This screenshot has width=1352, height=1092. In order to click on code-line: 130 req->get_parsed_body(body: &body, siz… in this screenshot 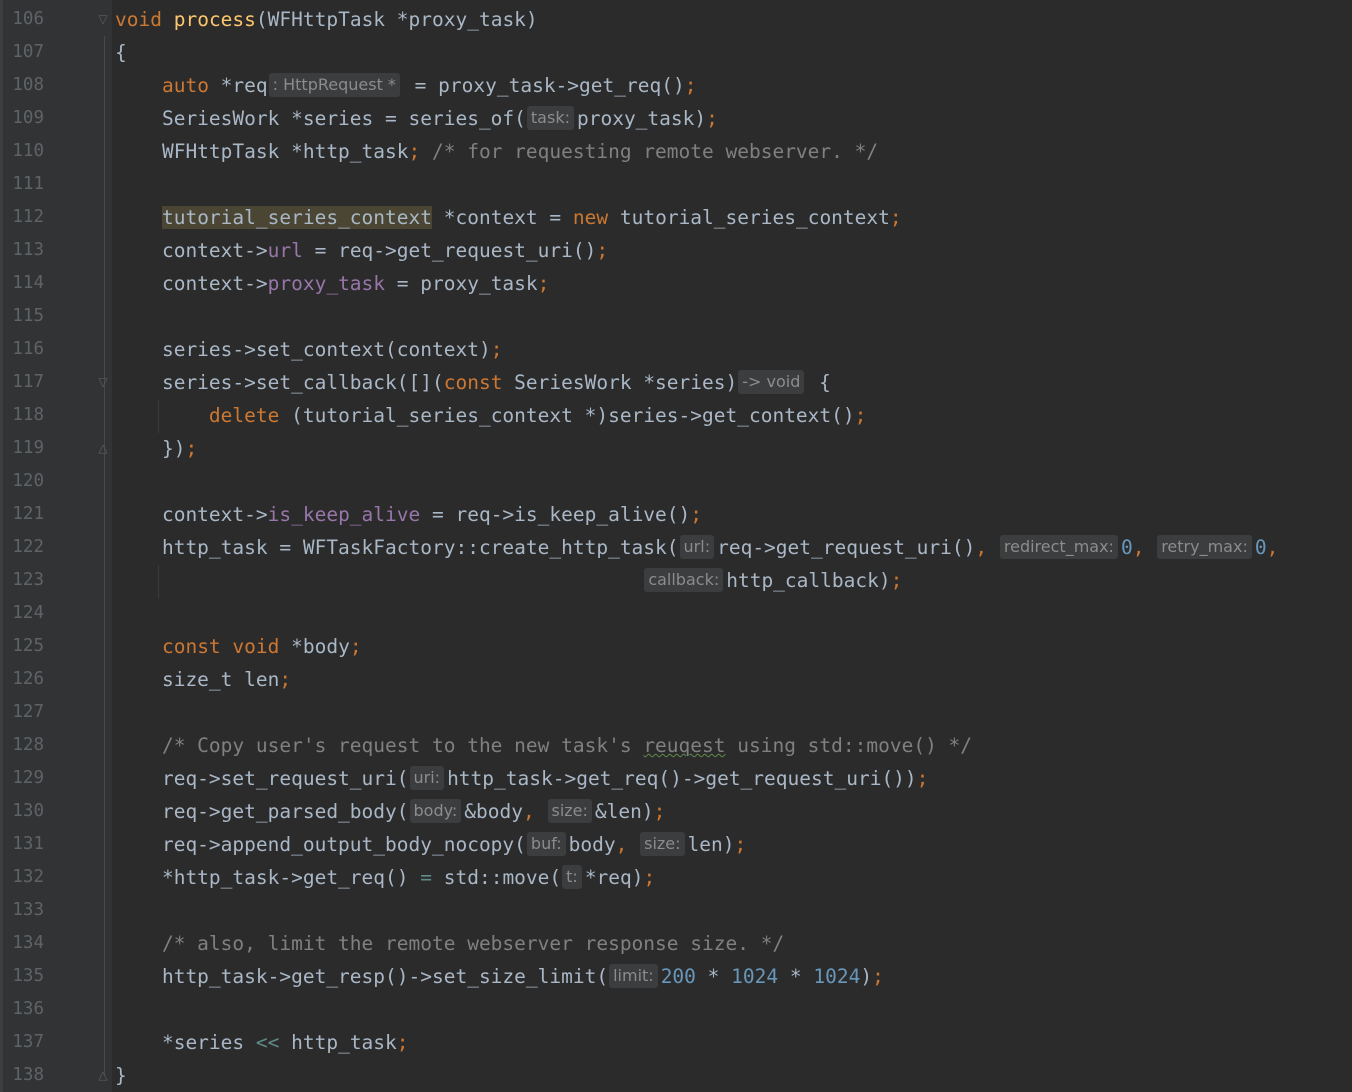, I will do `click(676, 811)`.